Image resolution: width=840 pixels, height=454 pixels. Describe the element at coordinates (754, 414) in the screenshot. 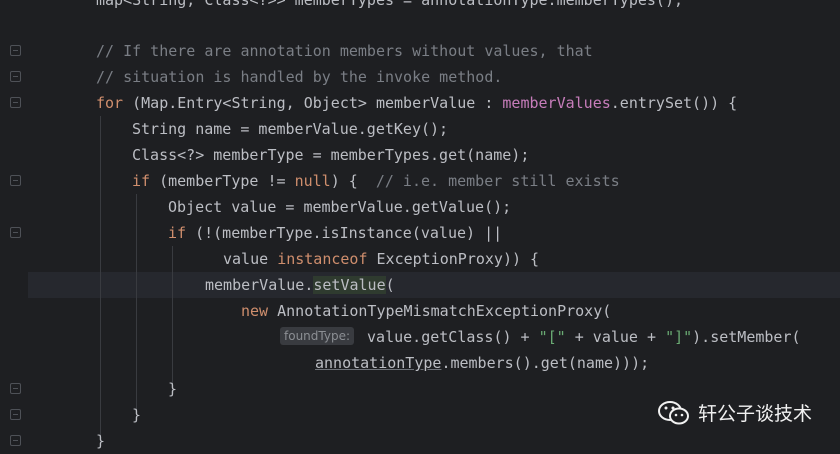

I see `watermark-text: 轩公子谈技术` at that location.